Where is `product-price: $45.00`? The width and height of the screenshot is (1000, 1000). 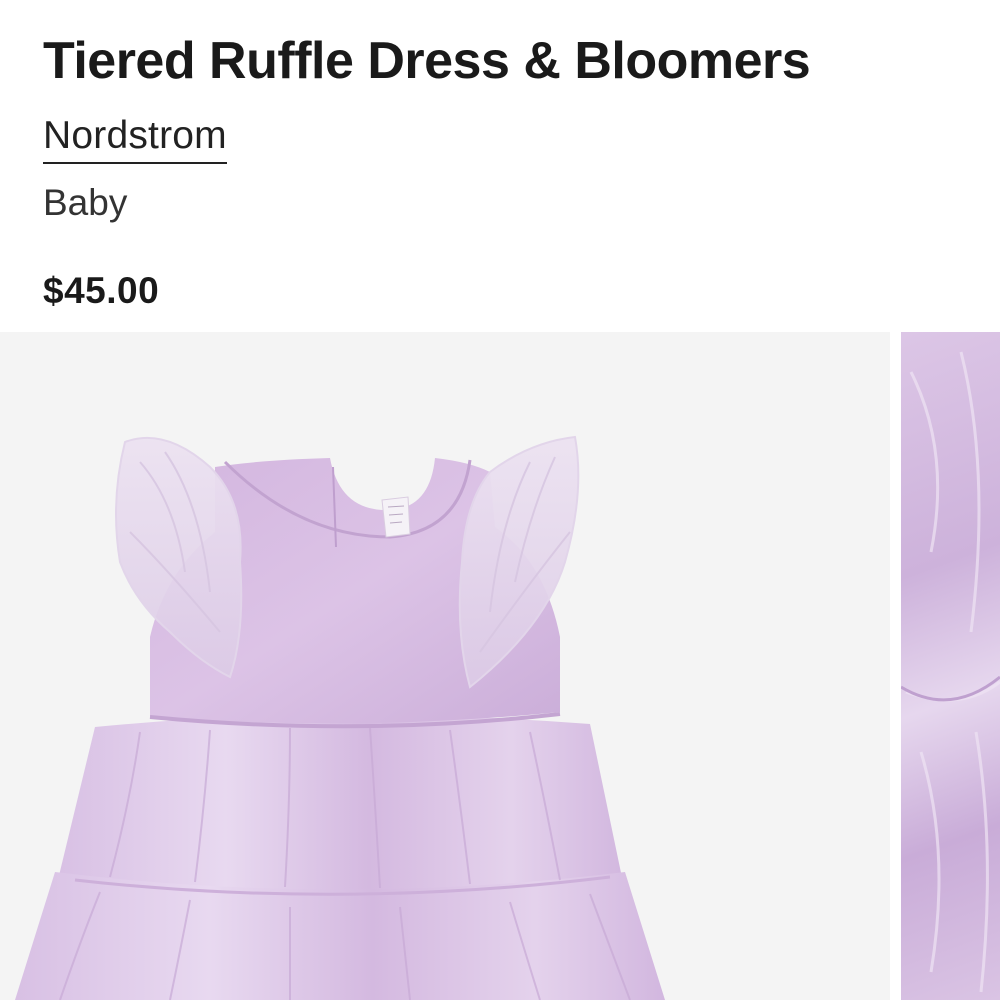
product-price: $45.00 is located at coordinates (101, 290).